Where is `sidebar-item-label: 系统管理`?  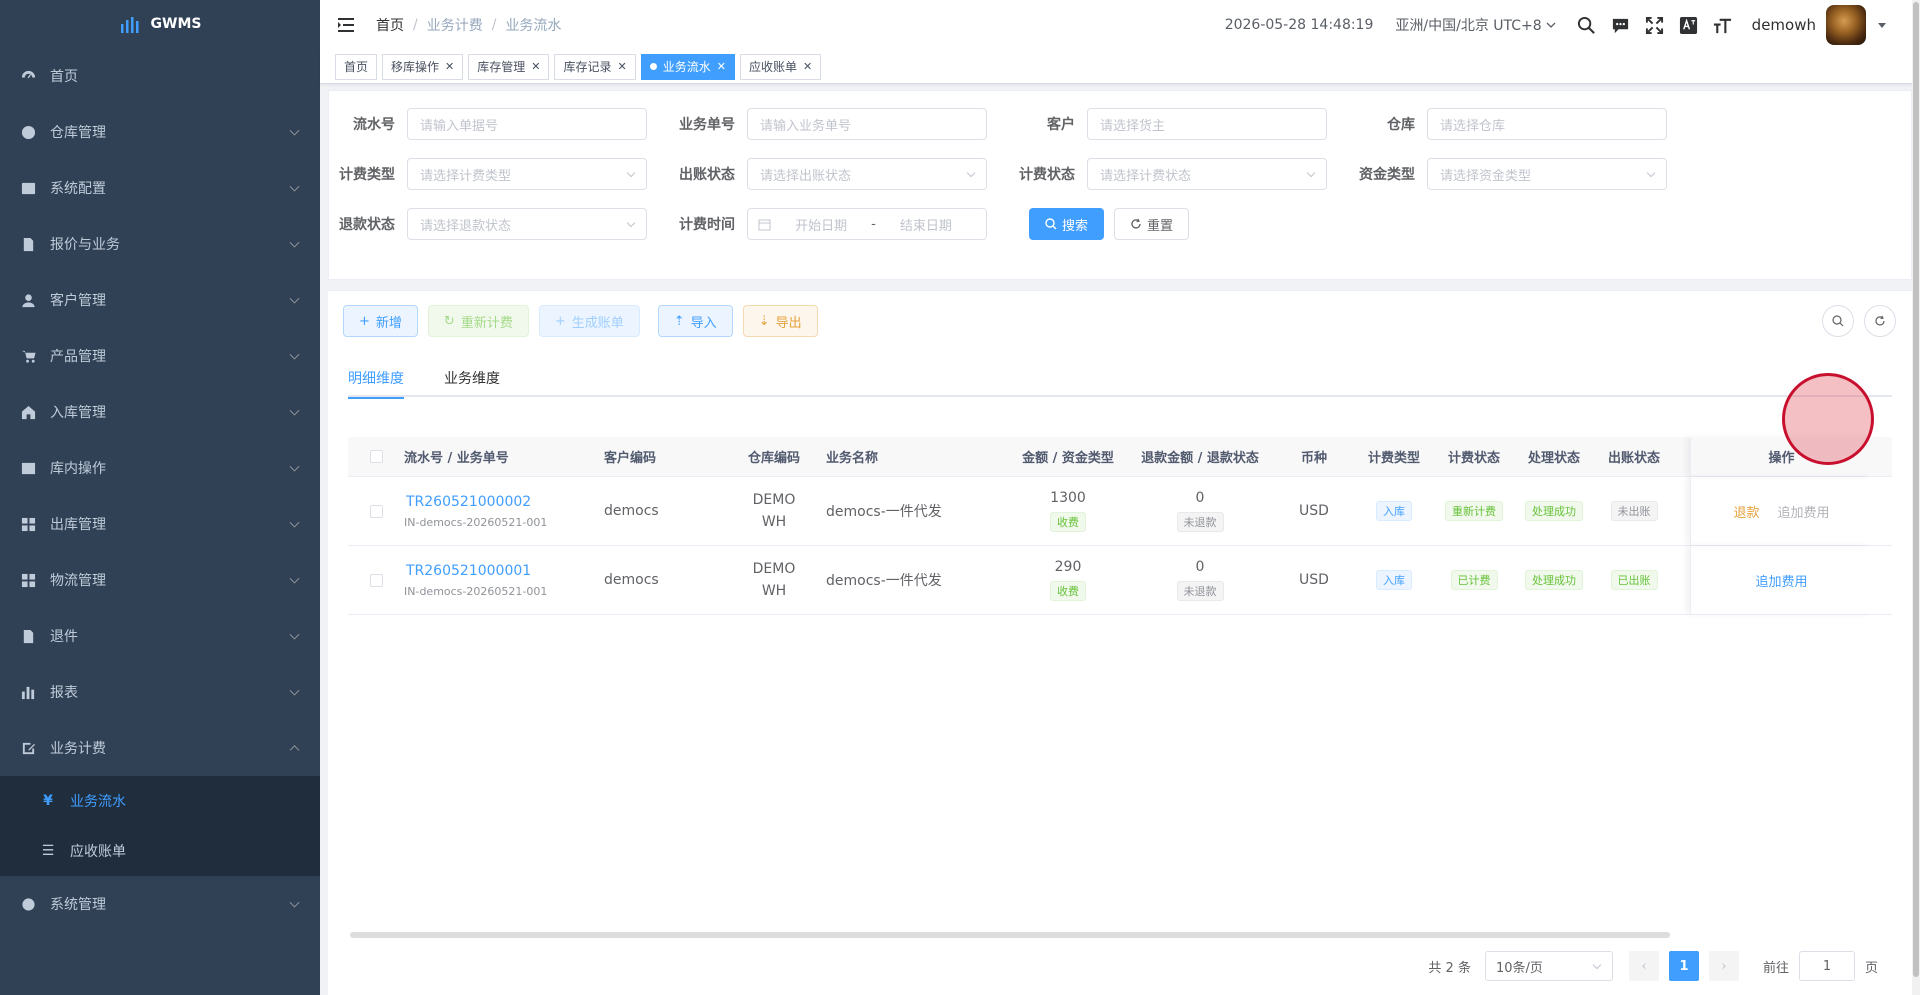 sidebar-item-label: 系统管理 is located at coordinates (78, 905).